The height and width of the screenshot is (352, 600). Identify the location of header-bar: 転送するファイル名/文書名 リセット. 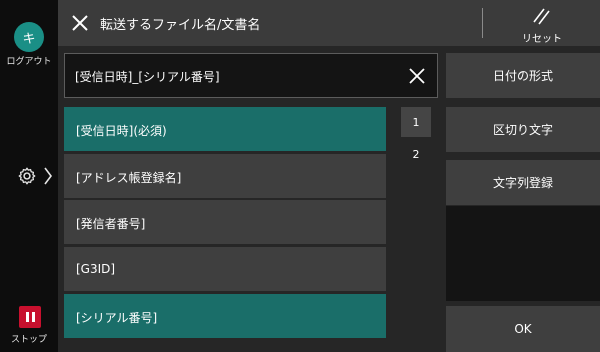
(329, 23).